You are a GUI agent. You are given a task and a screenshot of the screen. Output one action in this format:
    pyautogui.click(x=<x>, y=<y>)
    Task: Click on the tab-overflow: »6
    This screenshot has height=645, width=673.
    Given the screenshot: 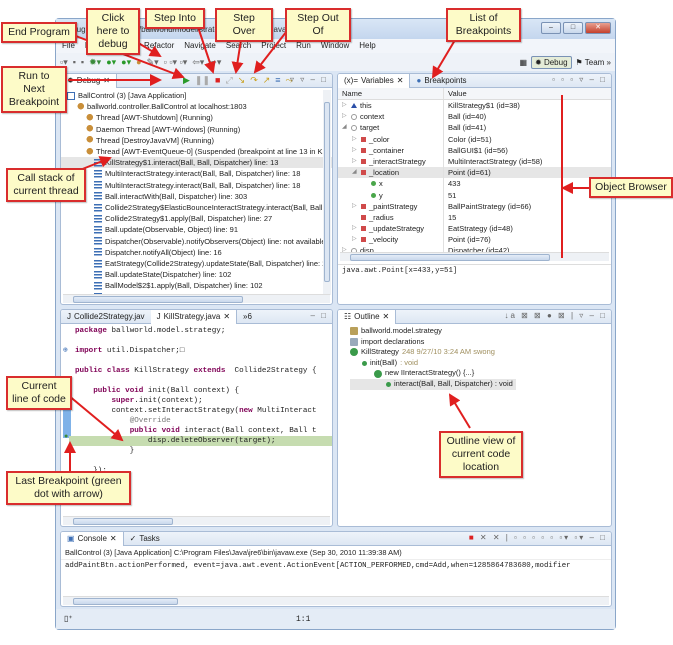 What is the action you would take?
    pyautogui.click(x=247, y=317)
    